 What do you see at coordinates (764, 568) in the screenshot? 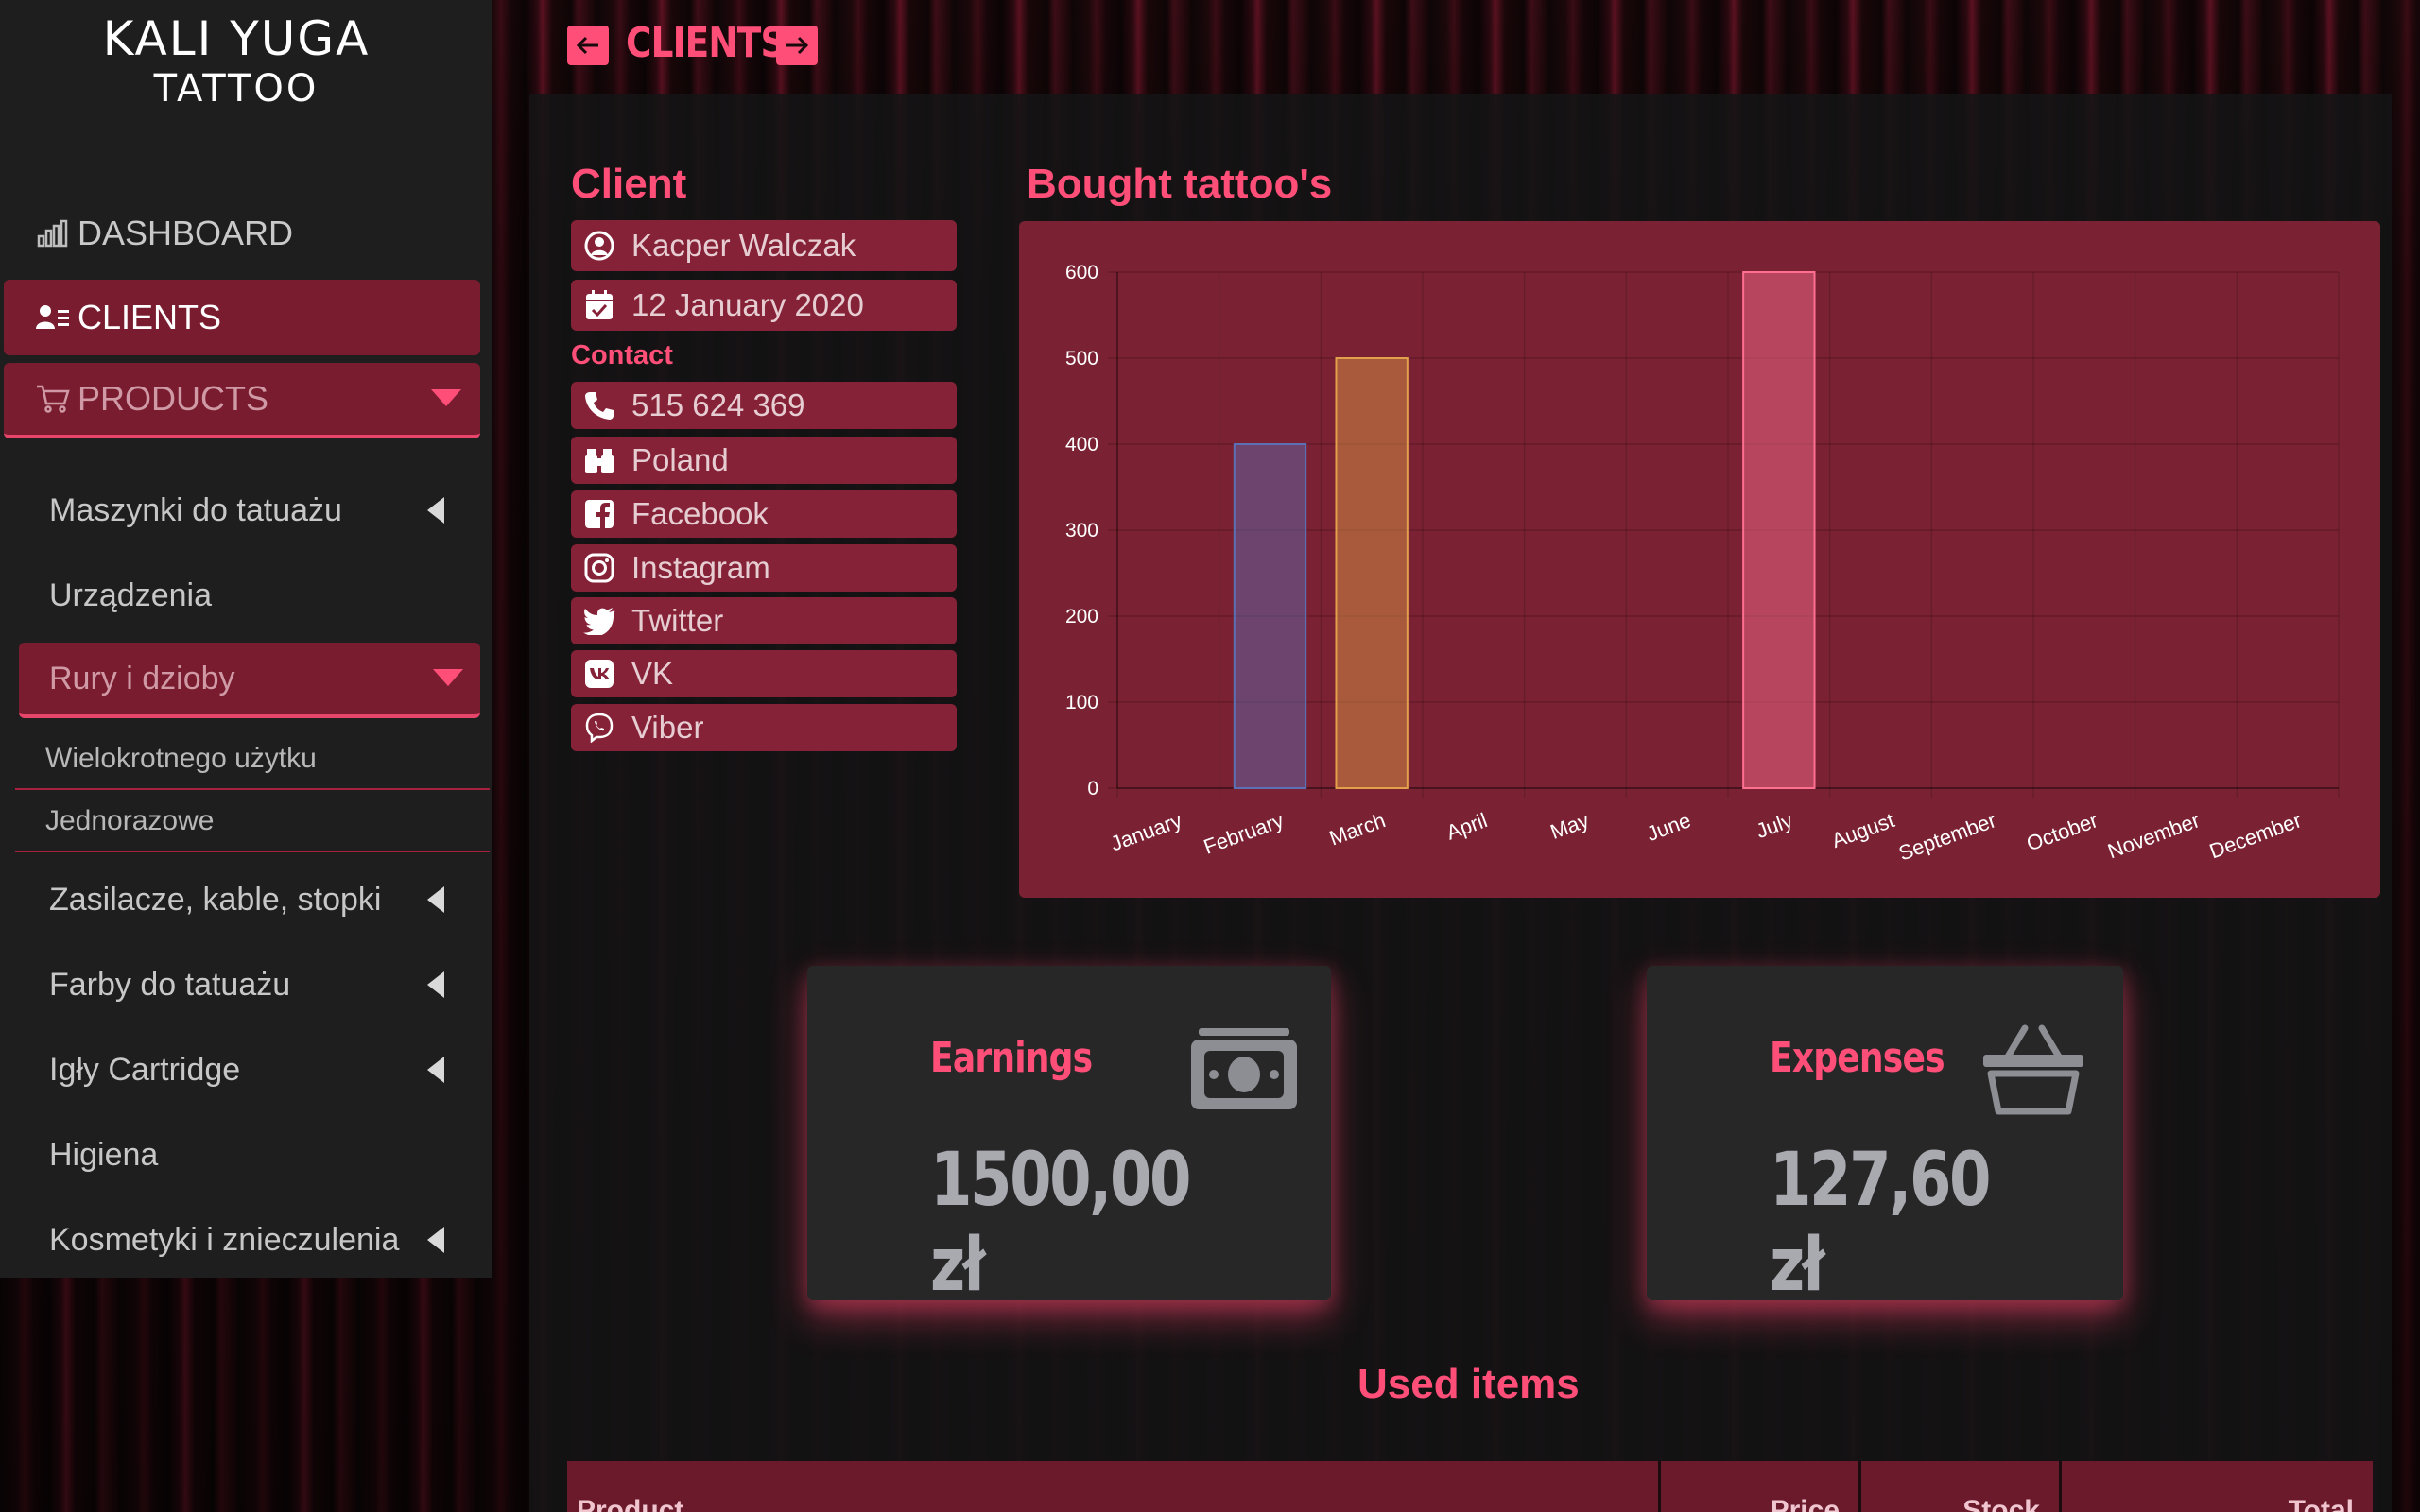
I see `contact-instagram: Instagram` at bounding box center [764, 568].